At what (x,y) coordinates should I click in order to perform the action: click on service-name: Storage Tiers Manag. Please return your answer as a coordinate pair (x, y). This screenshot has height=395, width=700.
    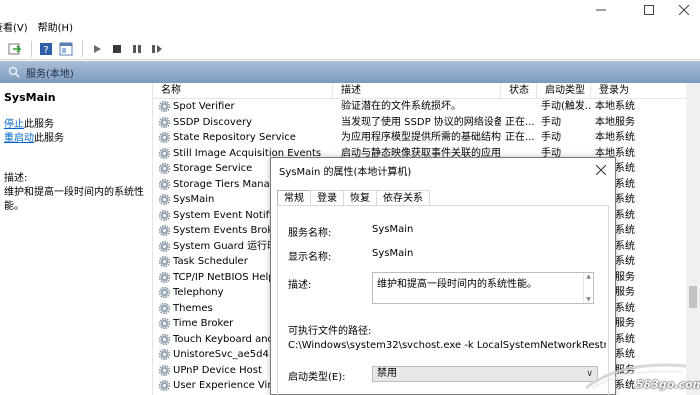
    Looking at the image, I should click on (225, 184).